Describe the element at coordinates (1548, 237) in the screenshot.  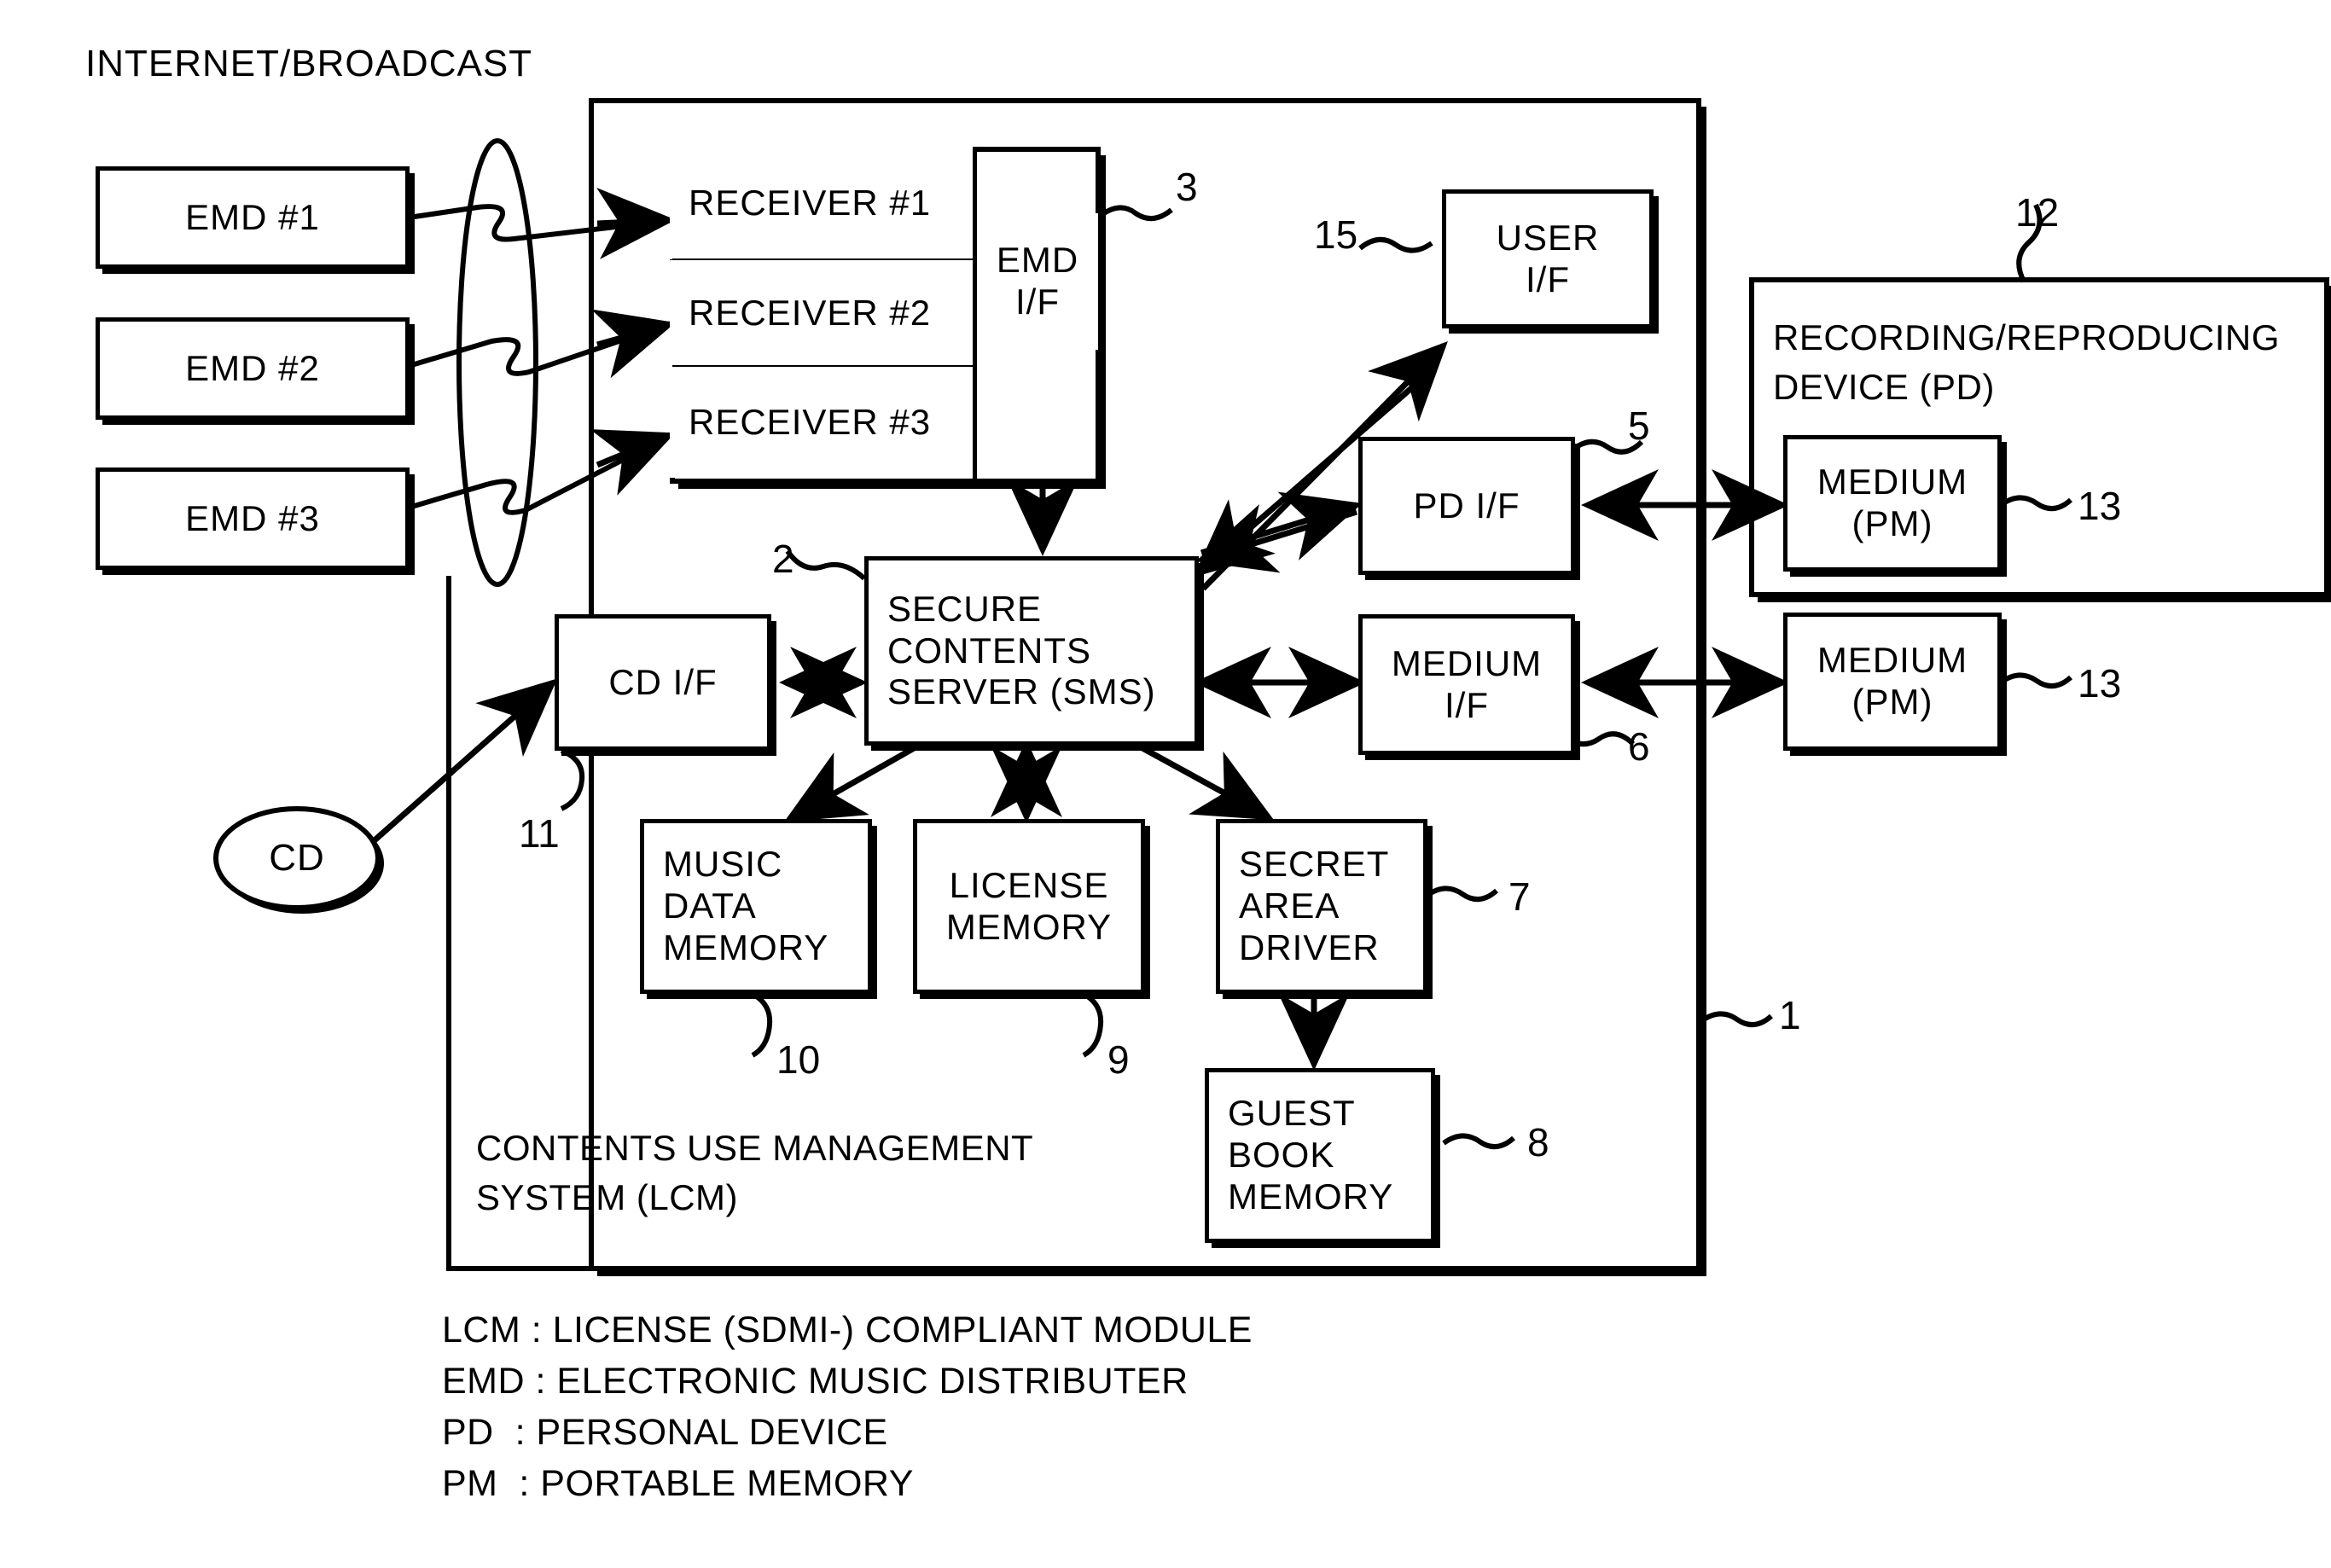
I see `user-if-line1: USER` at that location.